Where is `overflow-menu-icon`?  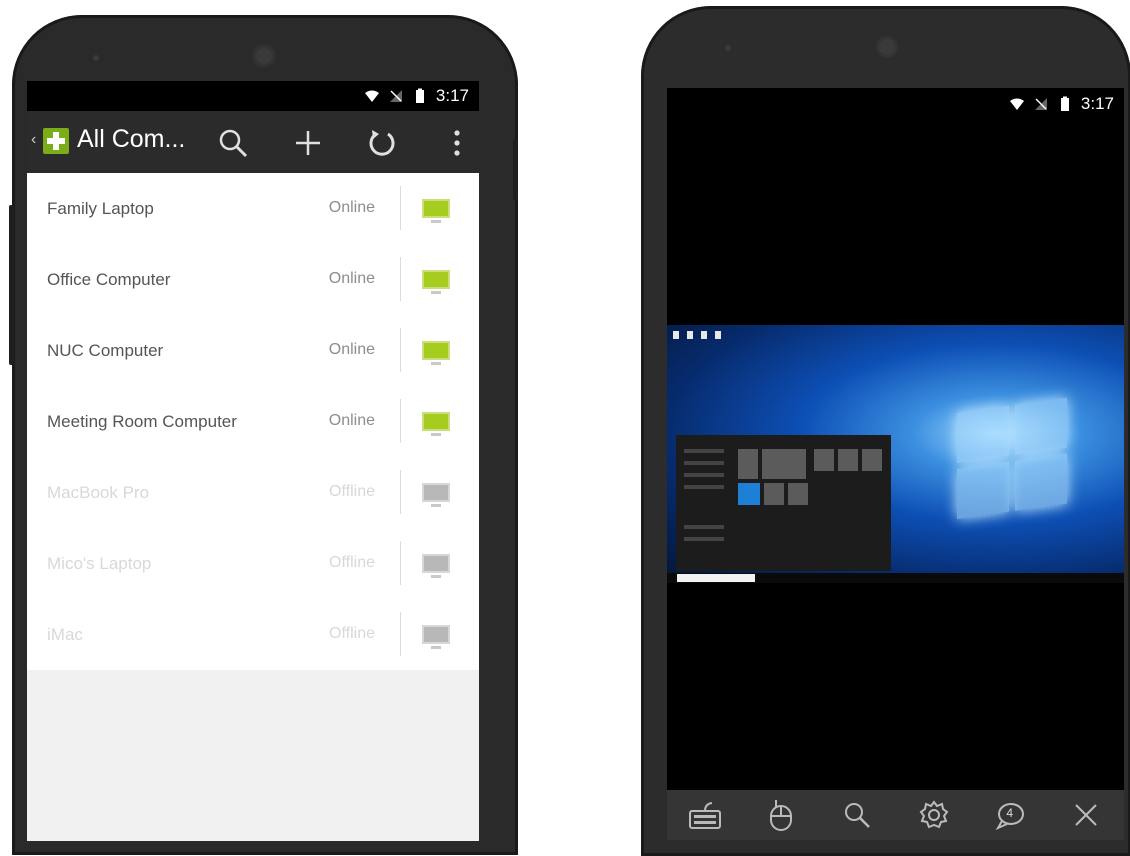
overflow-menu-icon is located at coordinates (457, 143).